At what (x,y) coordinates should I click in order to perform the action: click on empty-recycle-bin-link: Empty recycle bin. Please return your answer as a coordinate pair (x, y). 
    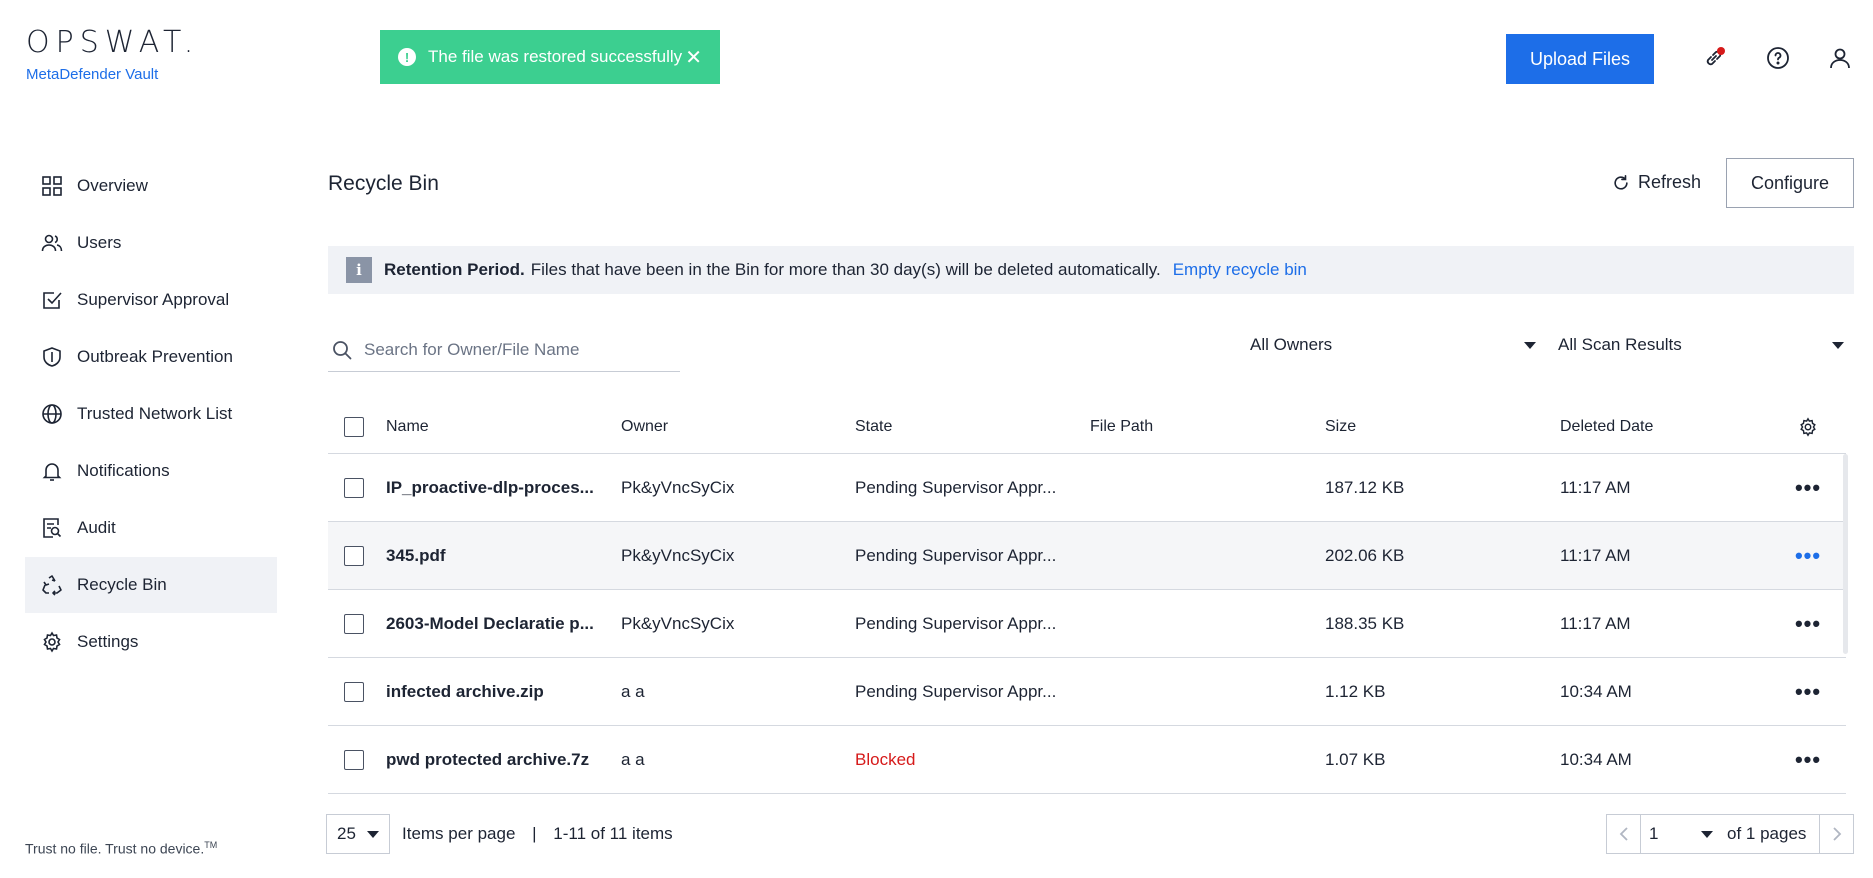
    Looking at the image, I should click on (1240, 270).